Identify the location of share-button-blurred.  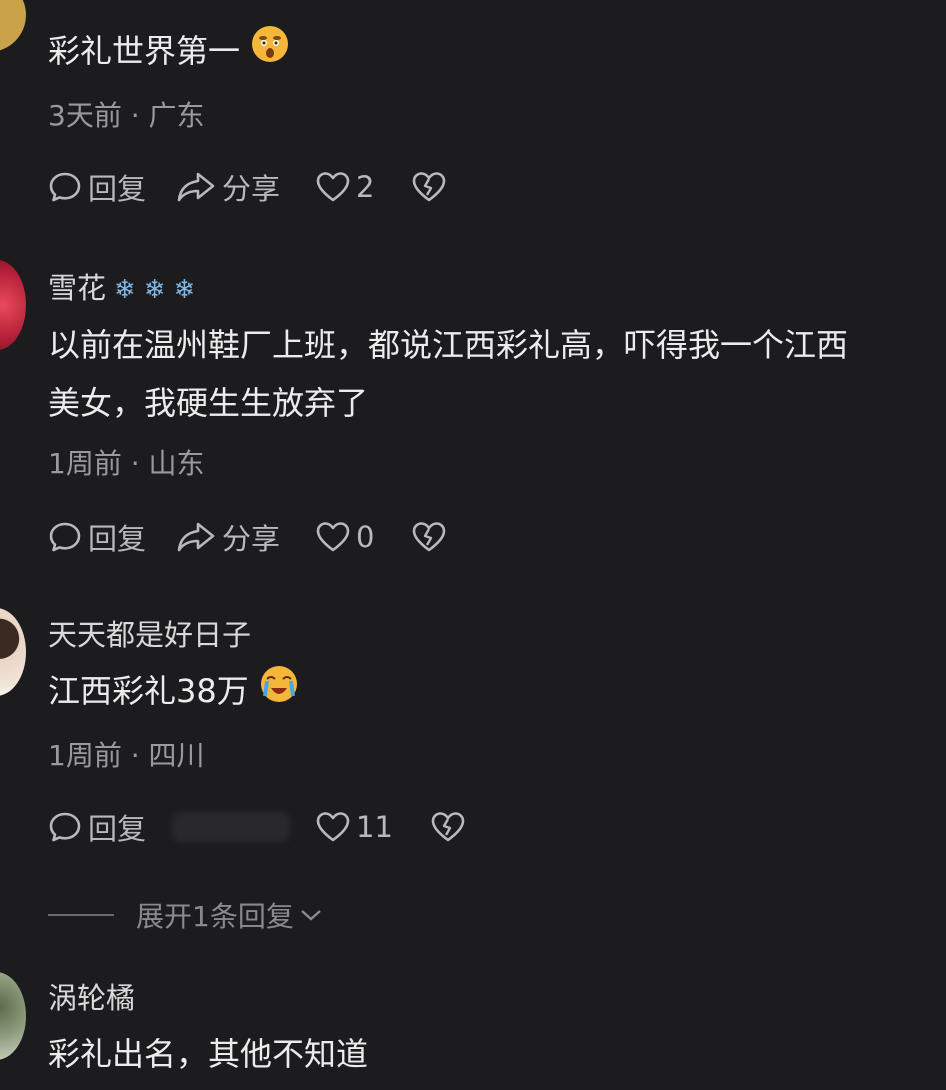
(231, 827).